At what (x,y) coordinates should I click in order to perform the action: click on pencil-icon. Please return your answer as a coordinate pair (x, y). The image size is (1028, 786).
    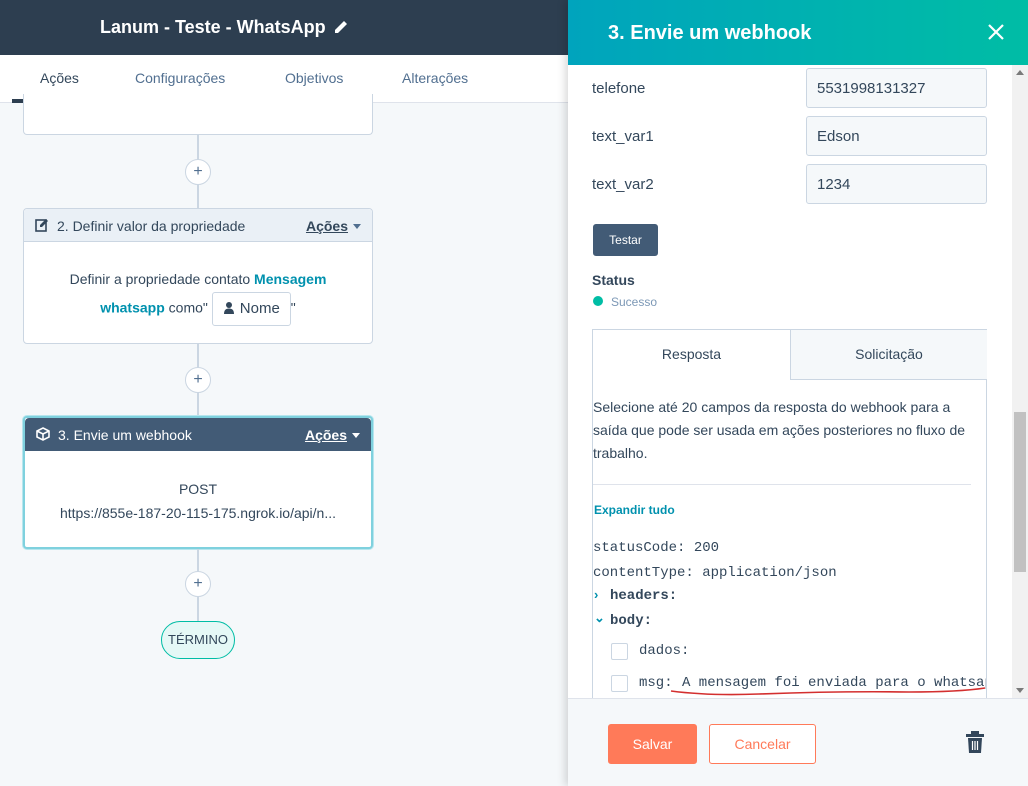
    Looking at the image, I should click on (341, 27).